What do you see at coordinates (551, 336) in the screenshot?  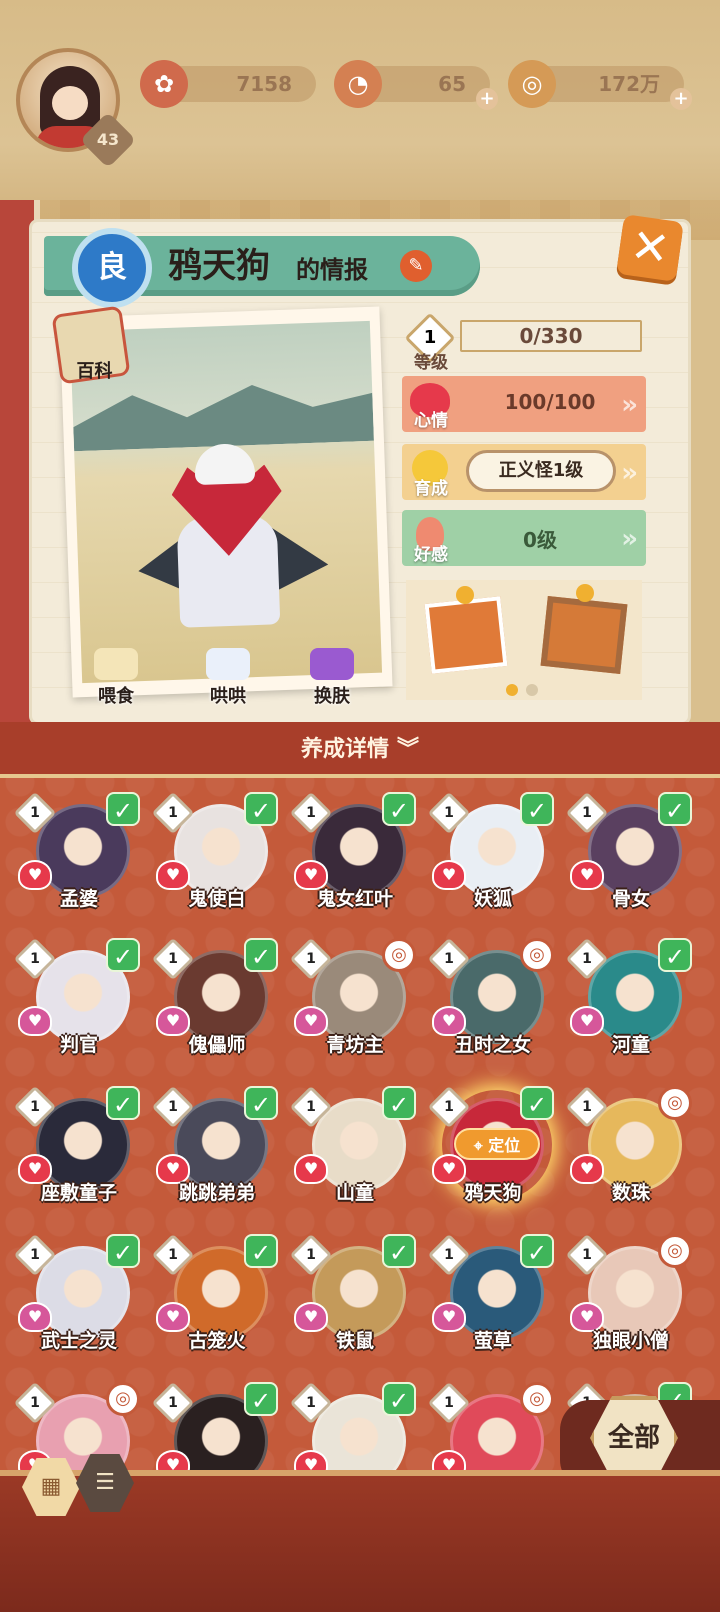 I see `exp-value: 0/330` at bounding box center [551, 336].